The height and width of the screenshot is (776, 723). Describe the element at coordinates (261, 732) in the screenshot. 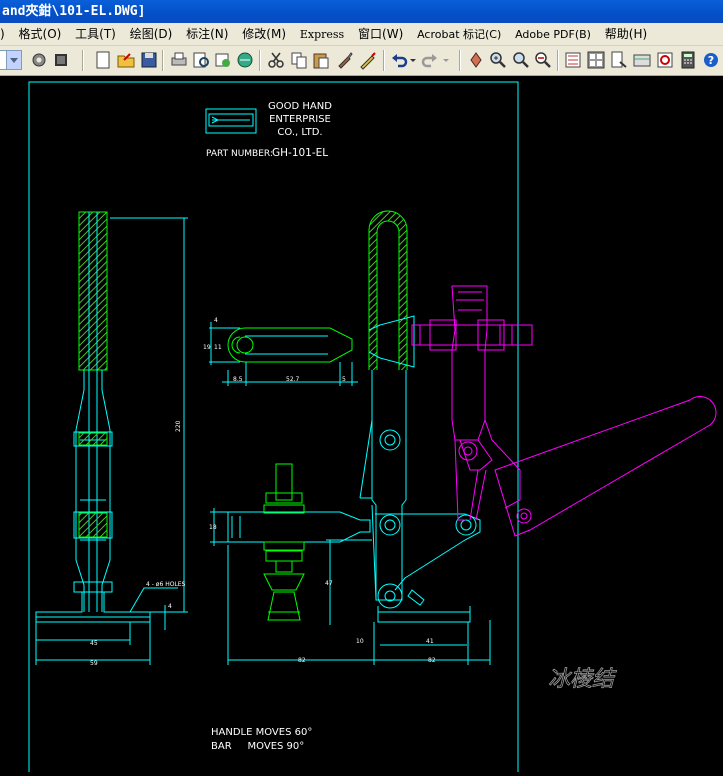

I see `note-handle: HANDLE MOVES 60°` at that location.